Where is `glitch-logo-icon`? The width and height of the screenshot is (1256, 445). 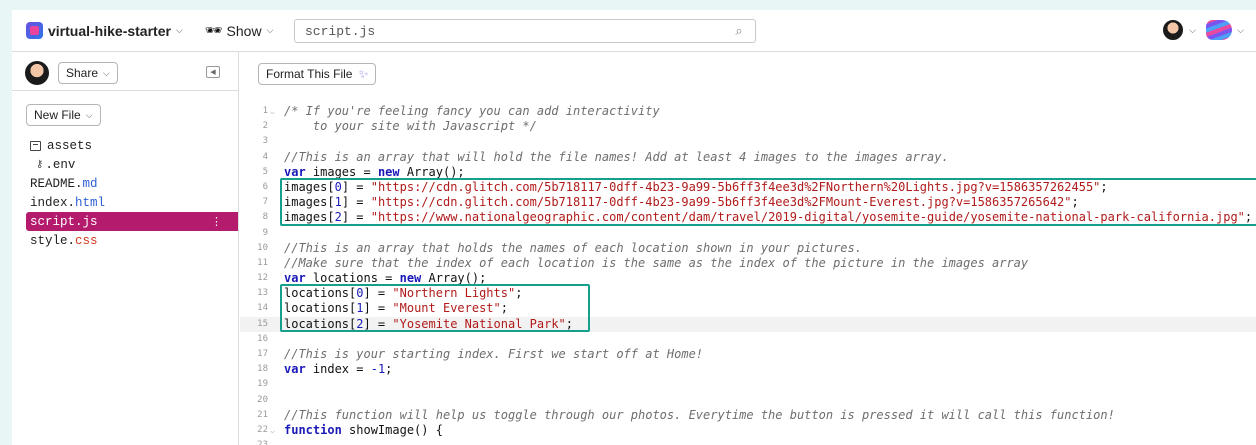
glitch-logo-icon is located at coordinates (1219, 30).